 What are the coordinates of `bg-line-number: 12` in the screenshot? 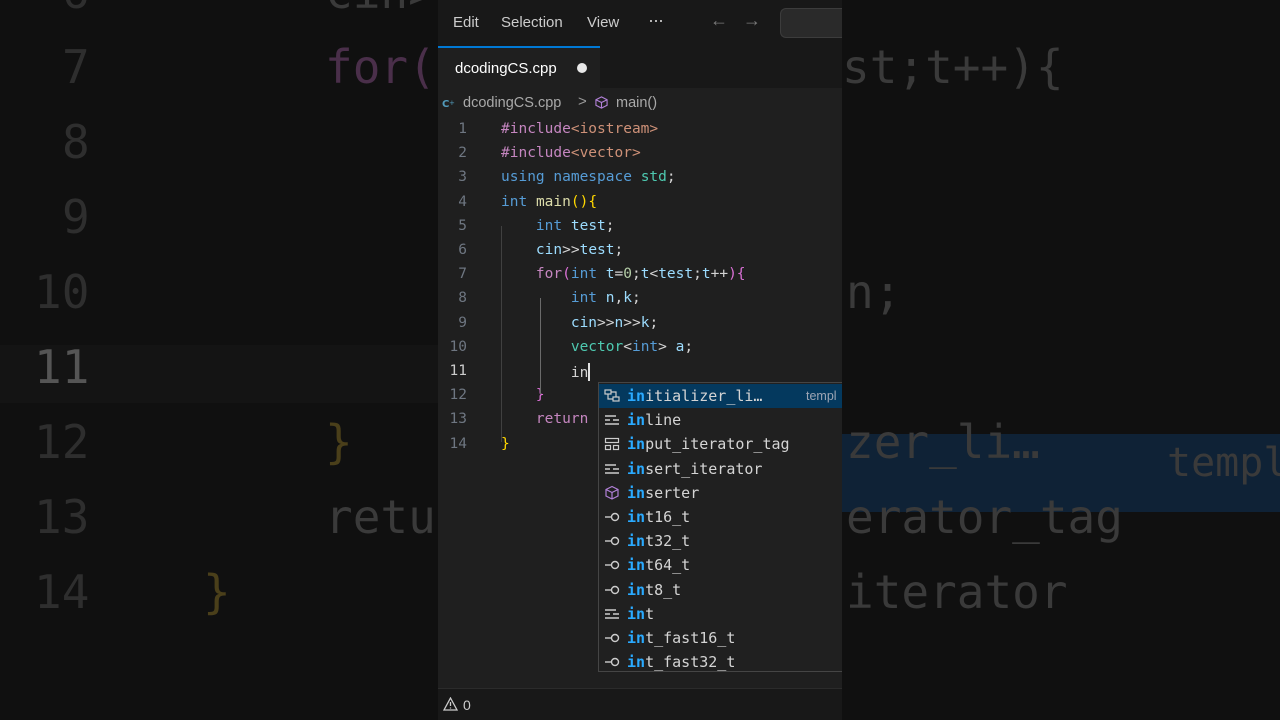 It's located at (62, 442).